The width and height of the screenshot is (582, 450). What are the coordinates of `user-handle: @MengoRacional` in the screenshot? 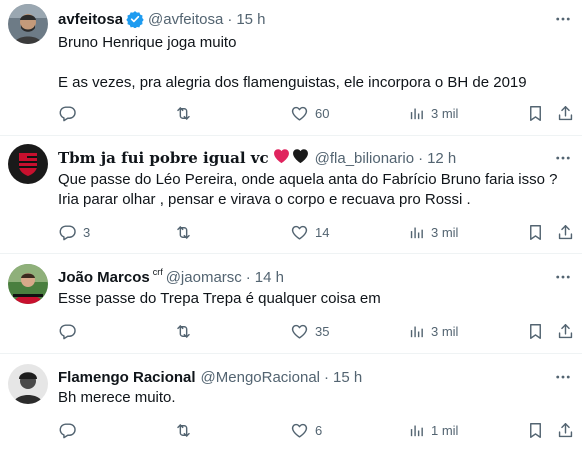 It's located at (260, 377).